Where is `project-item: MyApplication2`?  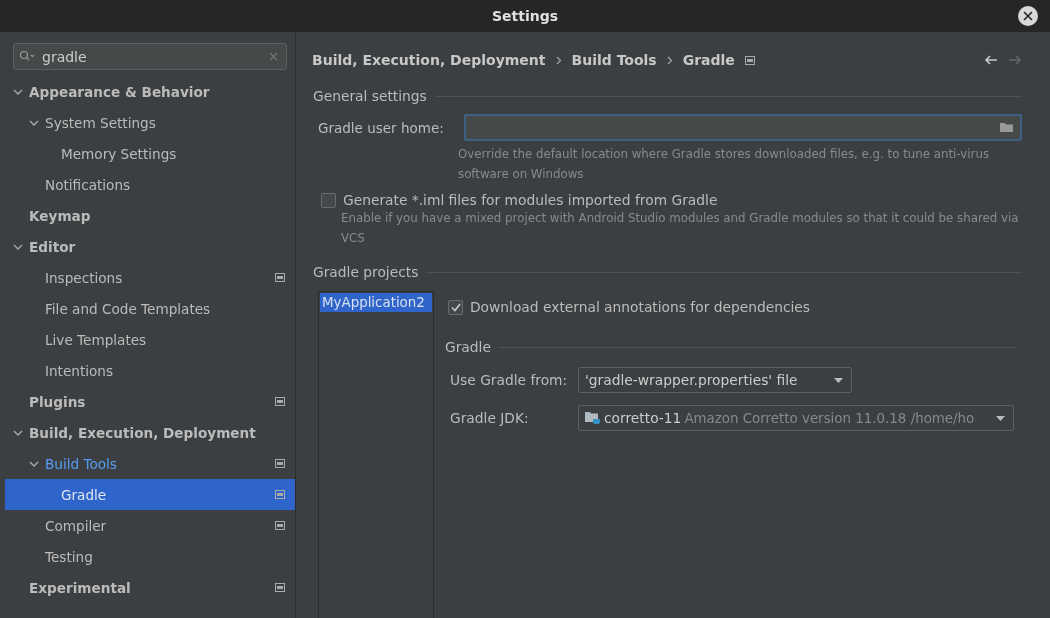
project-item: MyApplication2 is located at coordinates (376, 302).